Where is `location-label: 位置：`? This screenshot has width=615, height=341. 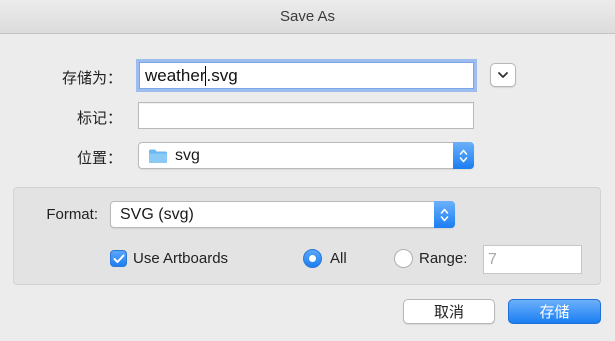 location-label: 位置： is located at coordinates (99, 158).